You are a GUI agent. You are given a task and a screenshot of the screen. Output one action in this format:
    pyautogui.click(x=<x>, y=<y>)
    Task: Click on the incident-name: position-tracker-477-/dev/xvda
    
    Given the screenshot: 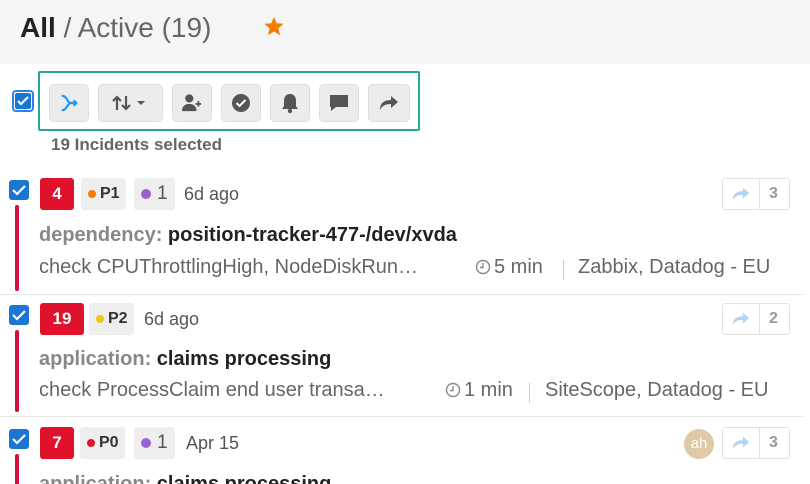 What is the action you would take?
    pyautogui.click(x=312, y=235)
    